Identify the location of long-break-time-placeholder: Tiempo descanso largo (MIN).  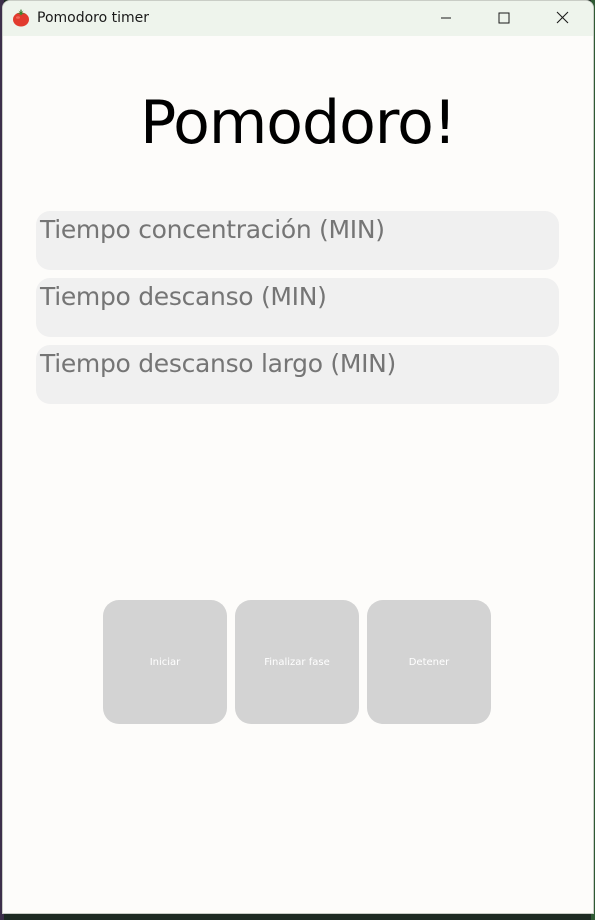
(218, 363).